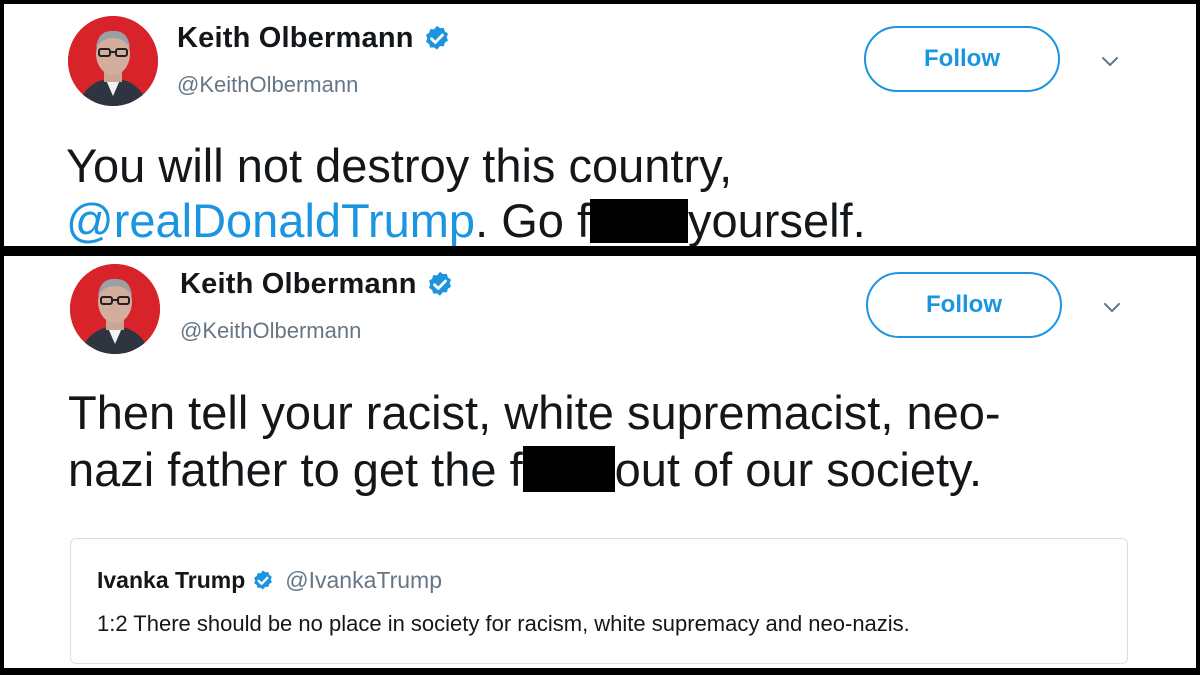  I want to click on tweet-text-line-1: You will not destroy this country,, so click(399, 165).